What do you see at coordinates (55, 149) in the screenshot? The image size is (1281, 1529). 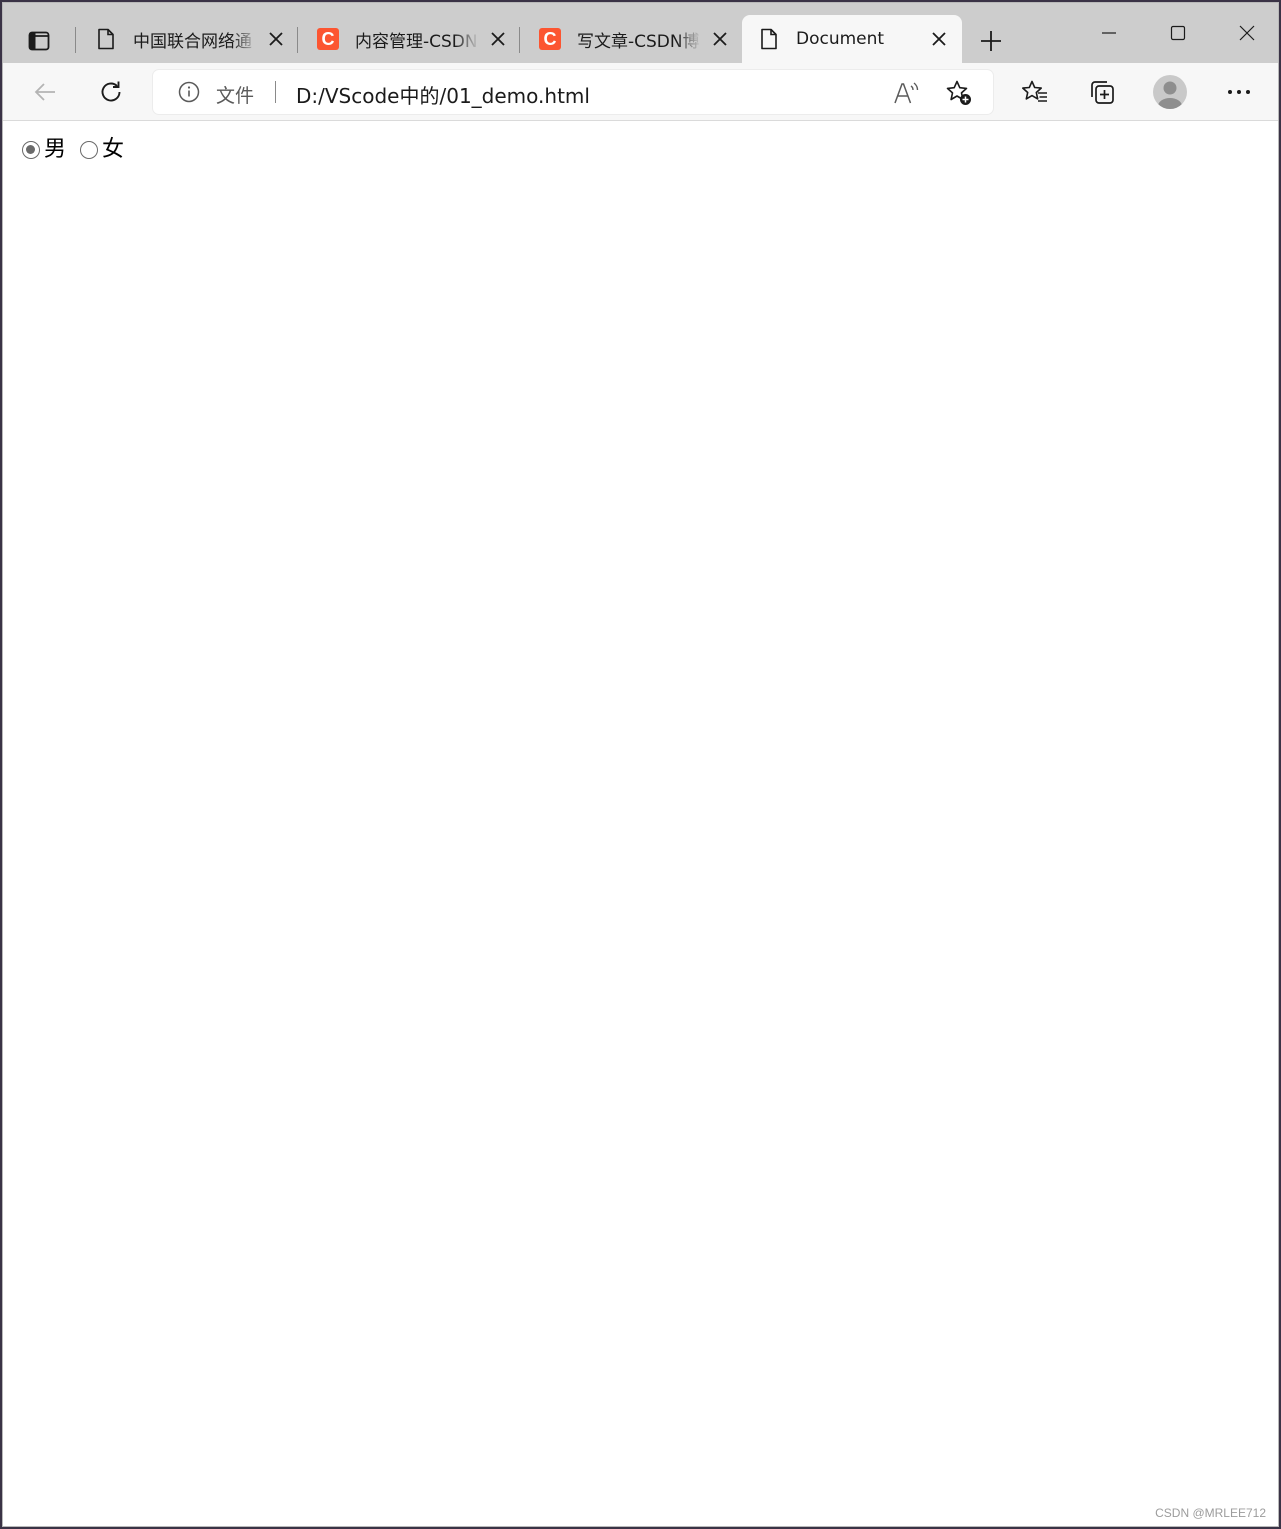 I see `radio-male-label: 男` at bounding box center [55, 149].